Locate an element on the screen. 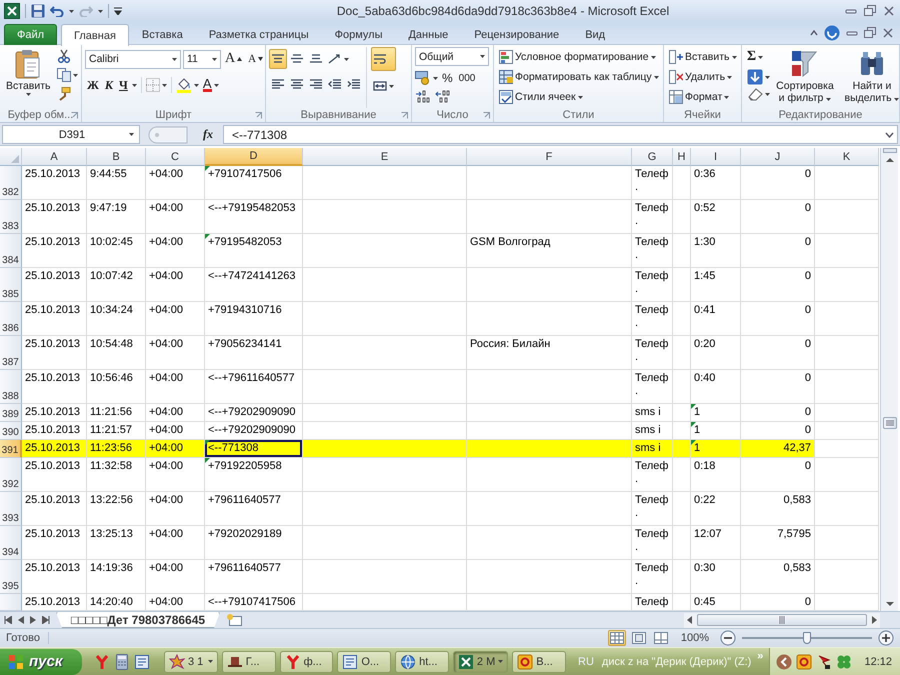 The width and height of the screenshot is (900, 675). column-header: J is located at coordinates (778, 157).